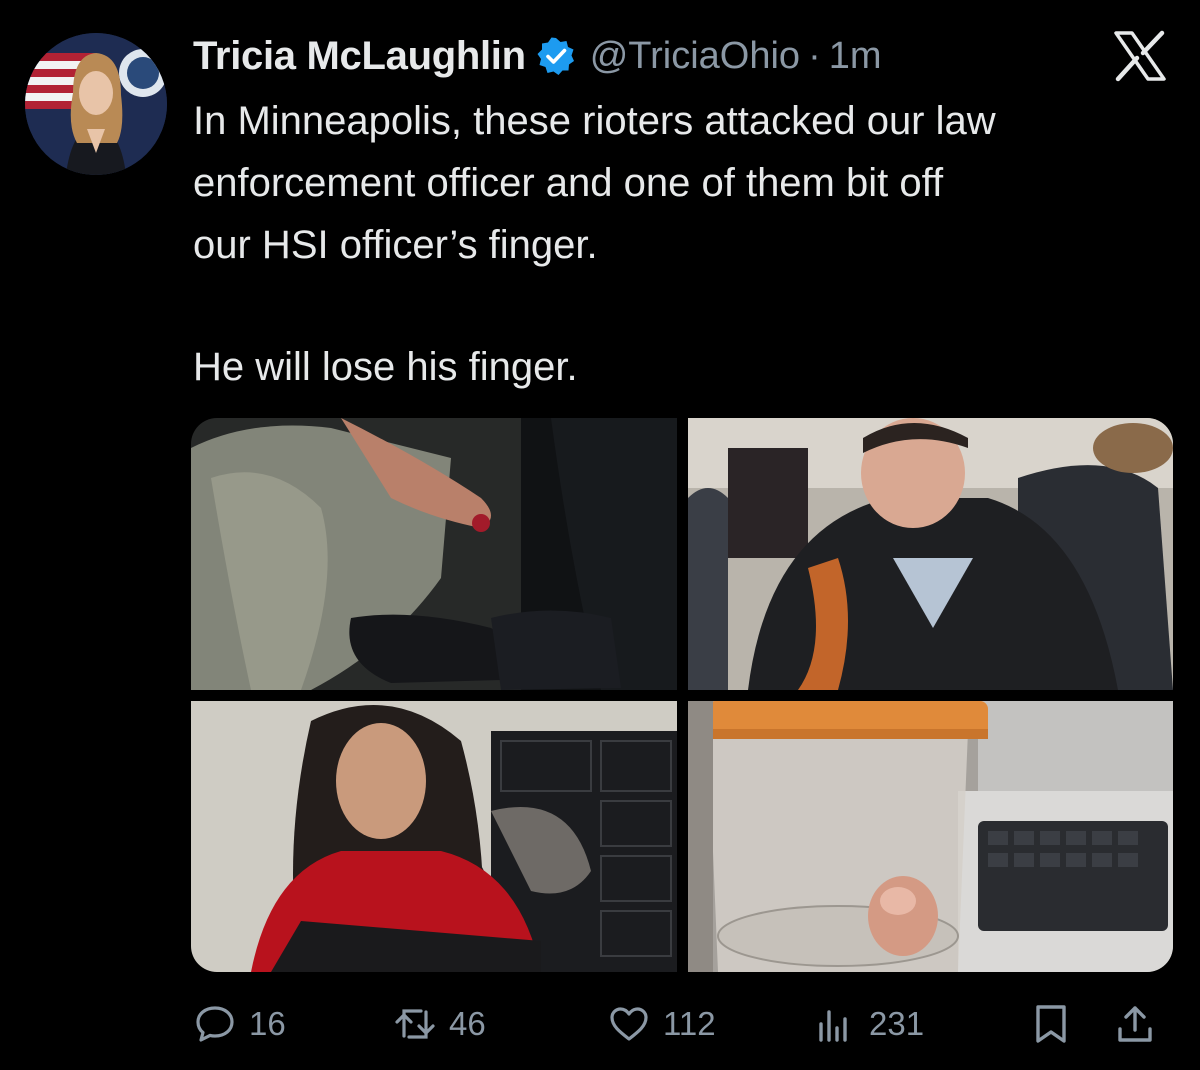 The image size is (1200, 1070). I want to click on share-button, so click(1135, 1024).